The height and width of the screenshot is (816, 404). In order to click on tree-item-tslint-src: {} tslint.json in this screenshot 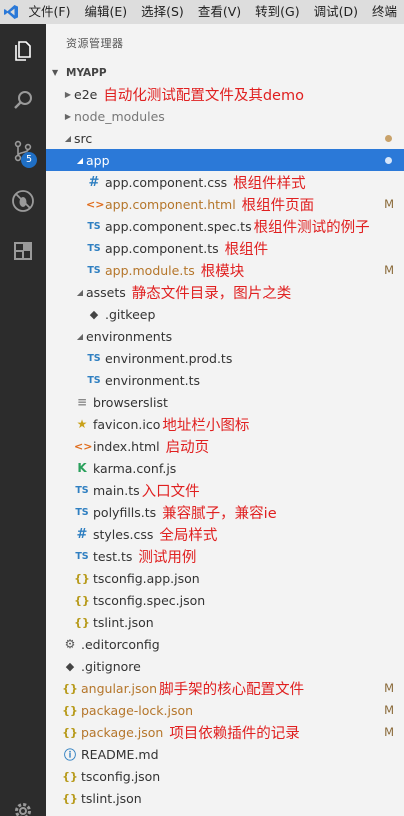, I will do `click(225, 622)`.